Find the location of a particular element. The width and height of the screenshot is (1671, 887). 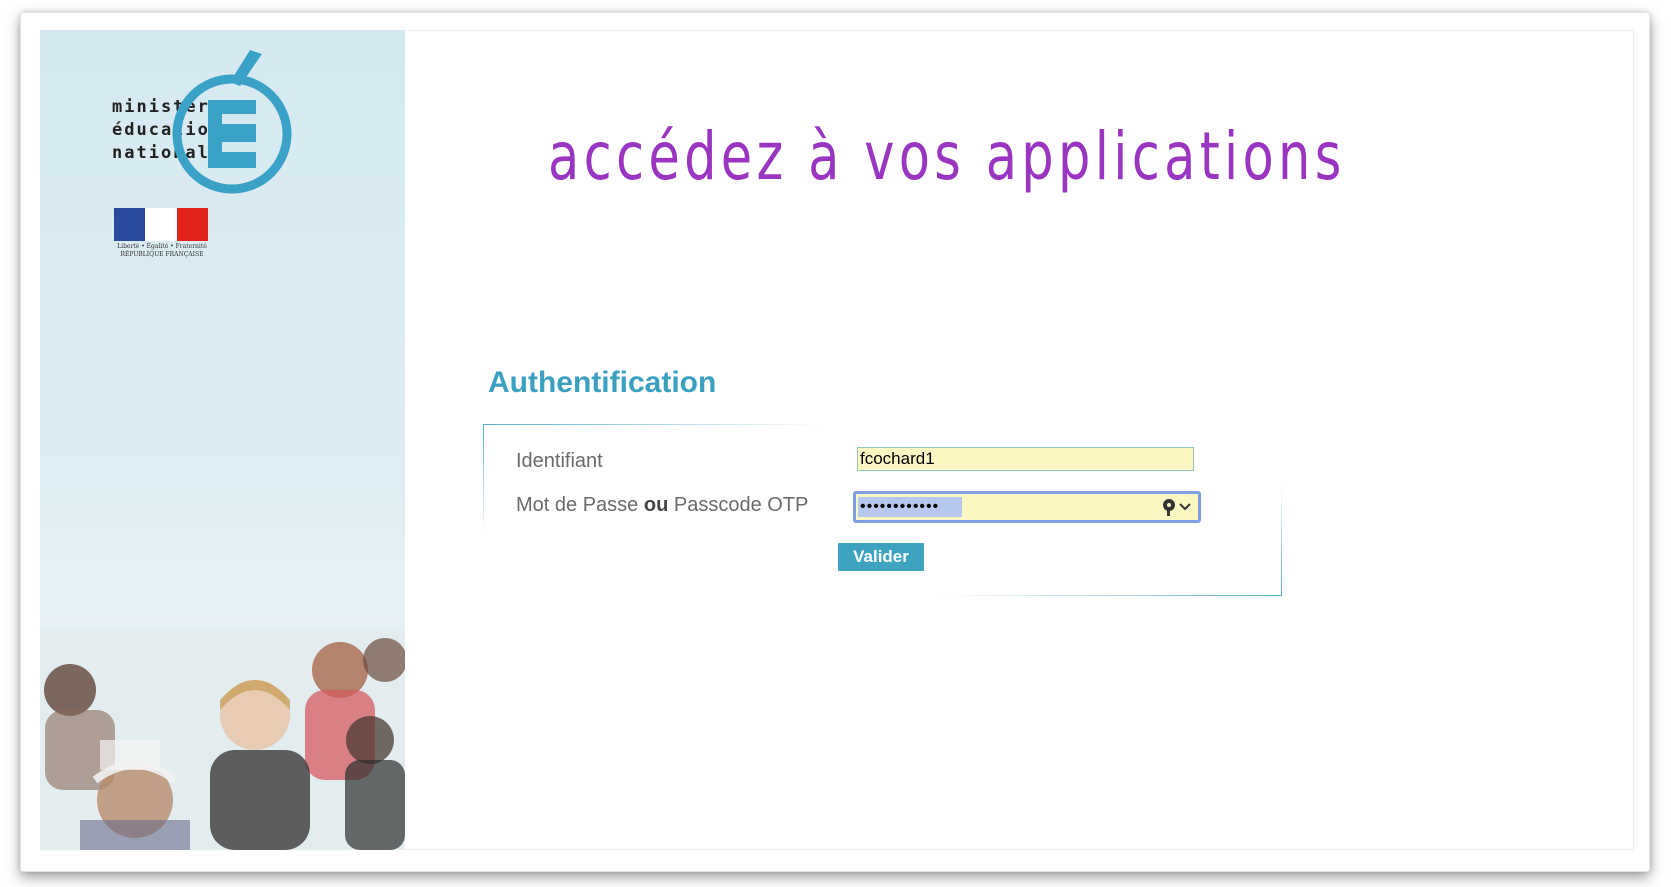

students-photo is located at coordinates (222, 740).